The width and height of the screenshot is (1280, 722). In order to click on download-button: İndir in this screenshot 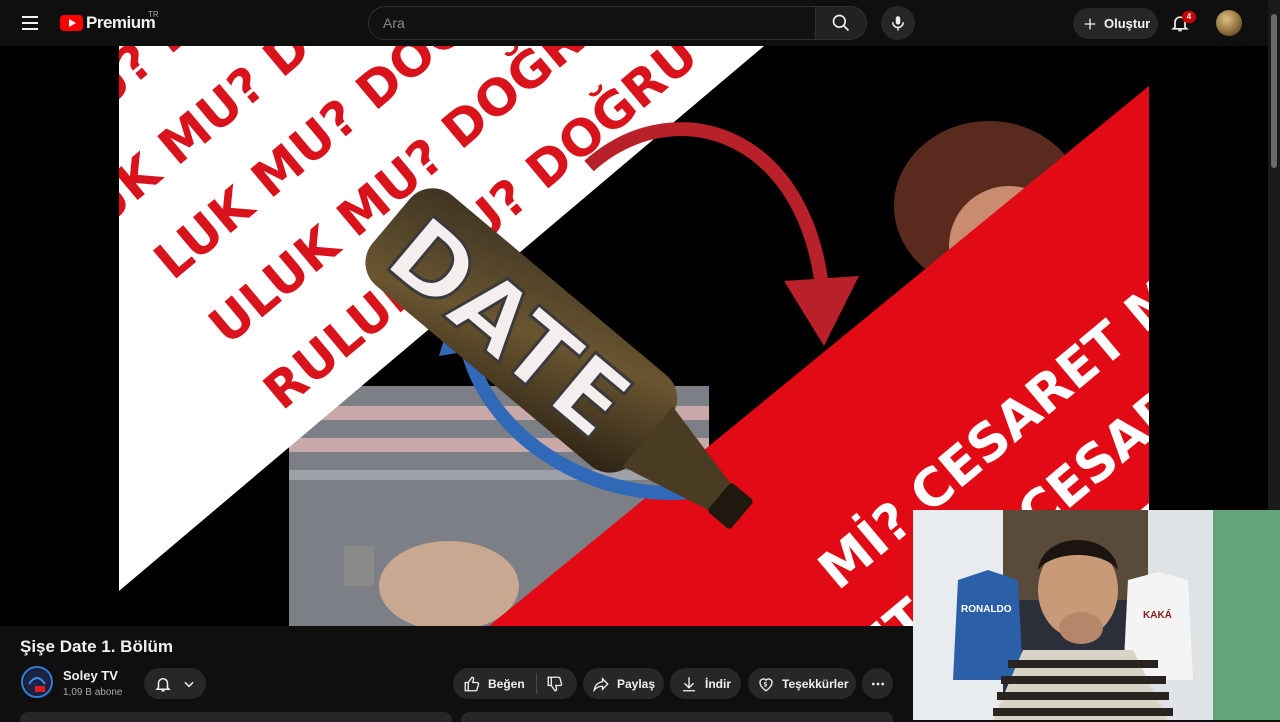, I will do `click(705, 683)`.